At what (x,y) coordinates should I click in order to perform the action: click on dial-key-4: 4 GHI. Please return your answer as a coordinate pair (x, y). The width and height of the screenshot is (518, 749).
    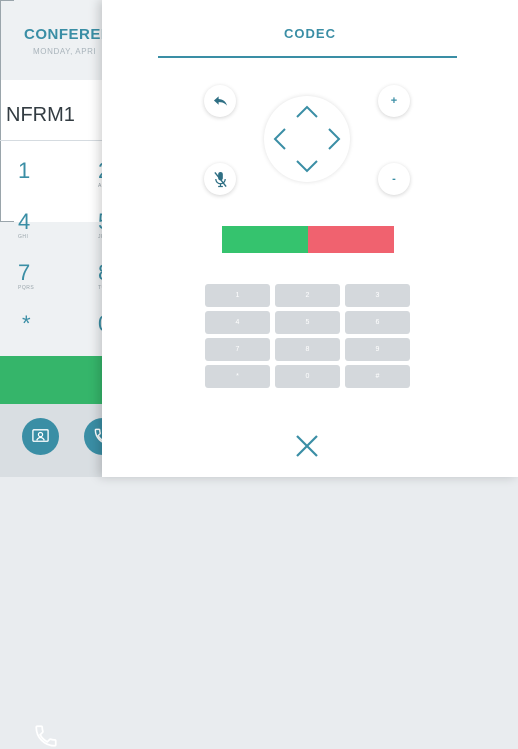
    Looking at the image, I should click on (24, 225).